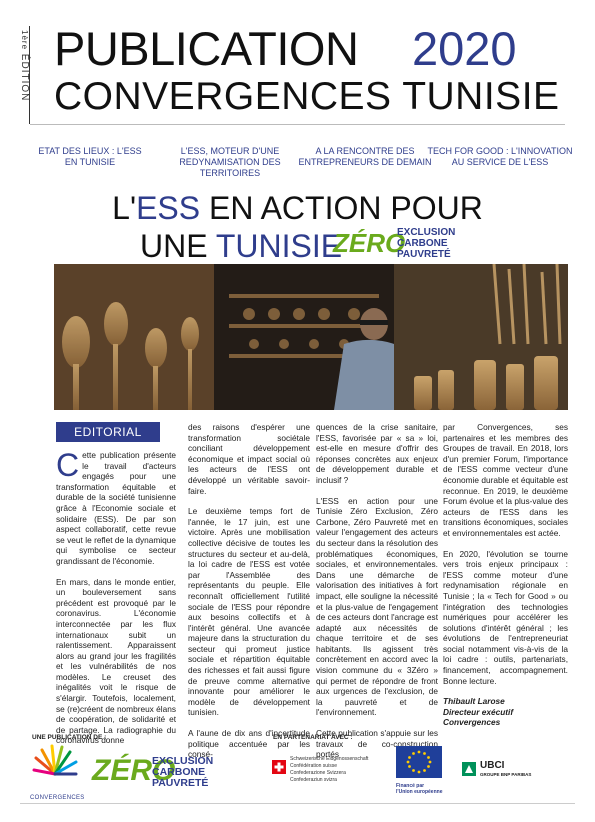 This screenshot has width=595, height=822. I want to click on headline-line-1: L'ESS EN ACTION POUR, so click(297, 208).